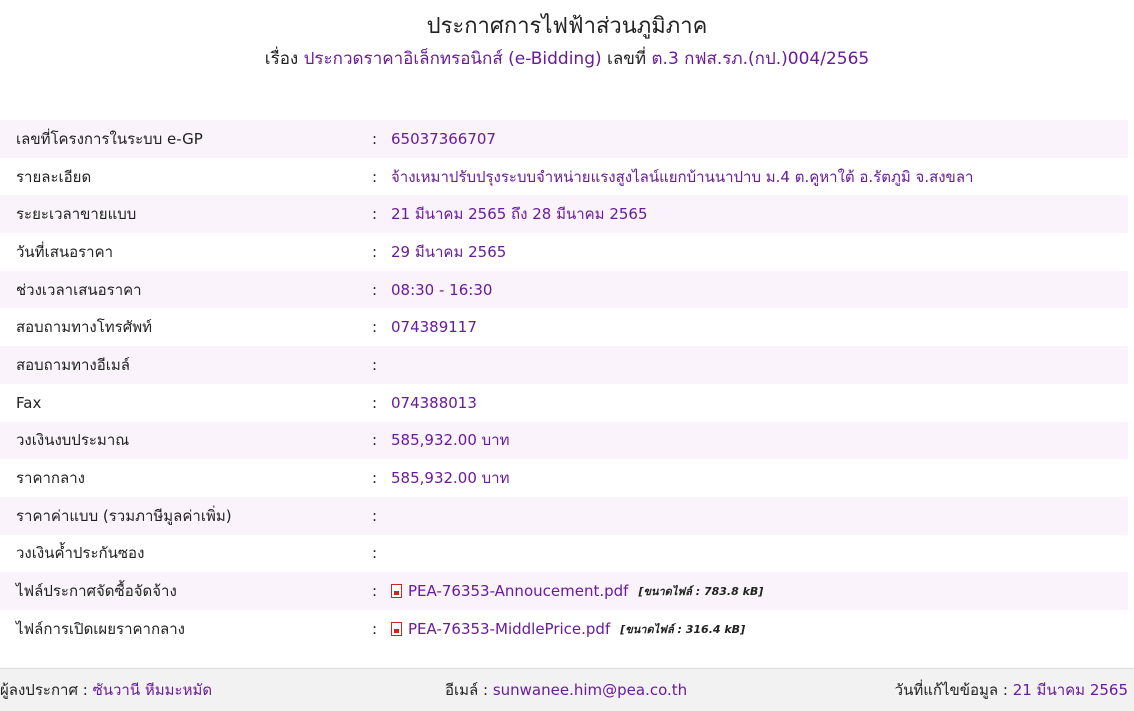 This screenshot has height=711, width=1134. What do you see at coordinates (50, 478) in the screenshot?
I see `detail-label: ราคากลาง` at bounding box center [50, 478].